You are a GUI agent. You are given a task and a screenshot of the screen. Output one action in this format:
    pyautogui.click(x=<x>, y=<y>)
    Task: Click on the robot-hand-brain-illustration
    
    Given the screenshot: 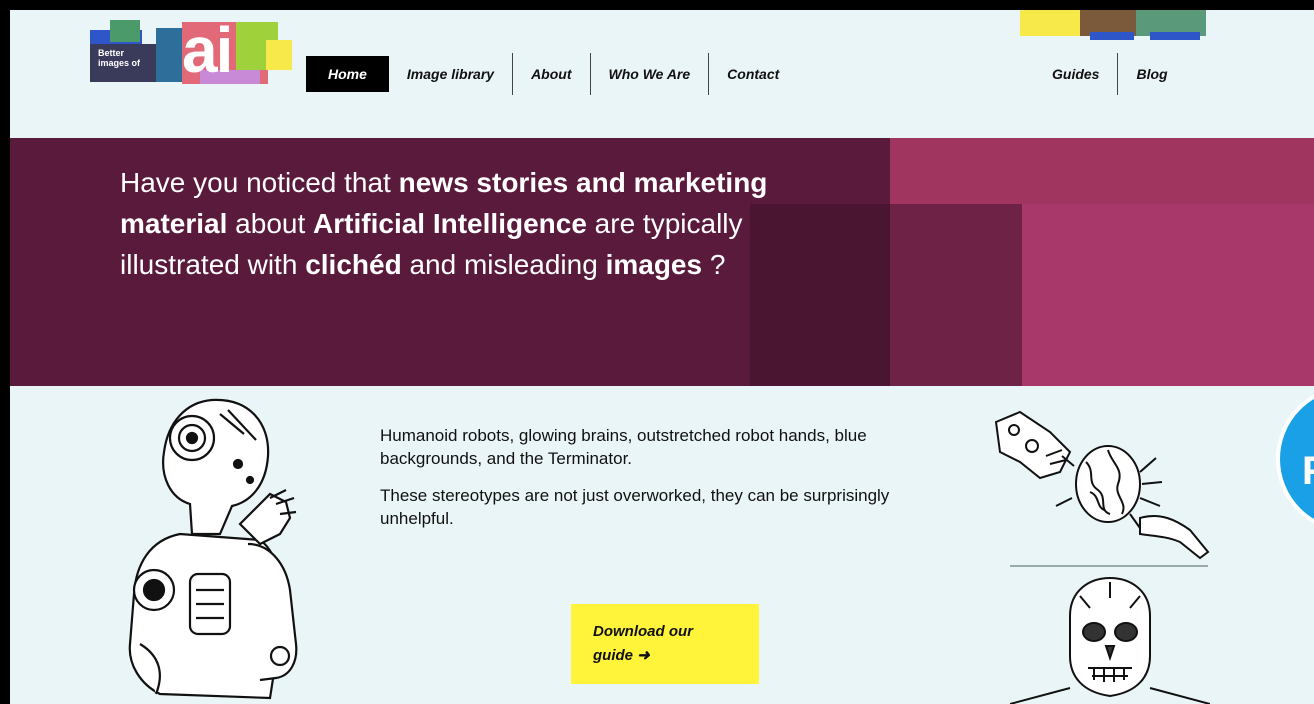 What is the action you would take?
    pyautogui.click(x=1102, y=485)
    